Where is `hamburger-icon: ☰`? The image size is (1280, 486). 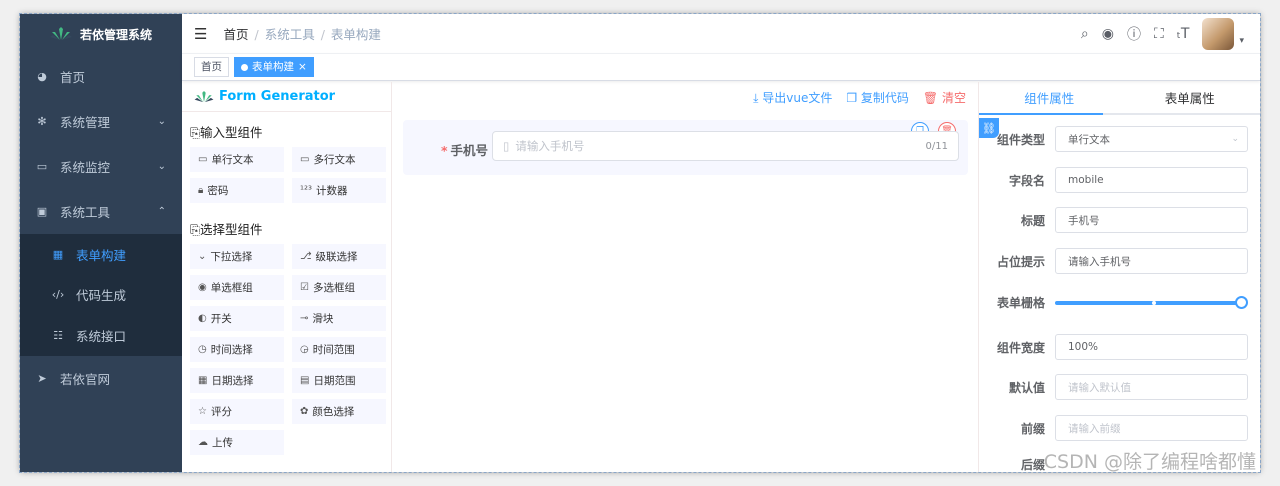 hamburger-icon: ☰ is located at coordinates (200, 34).